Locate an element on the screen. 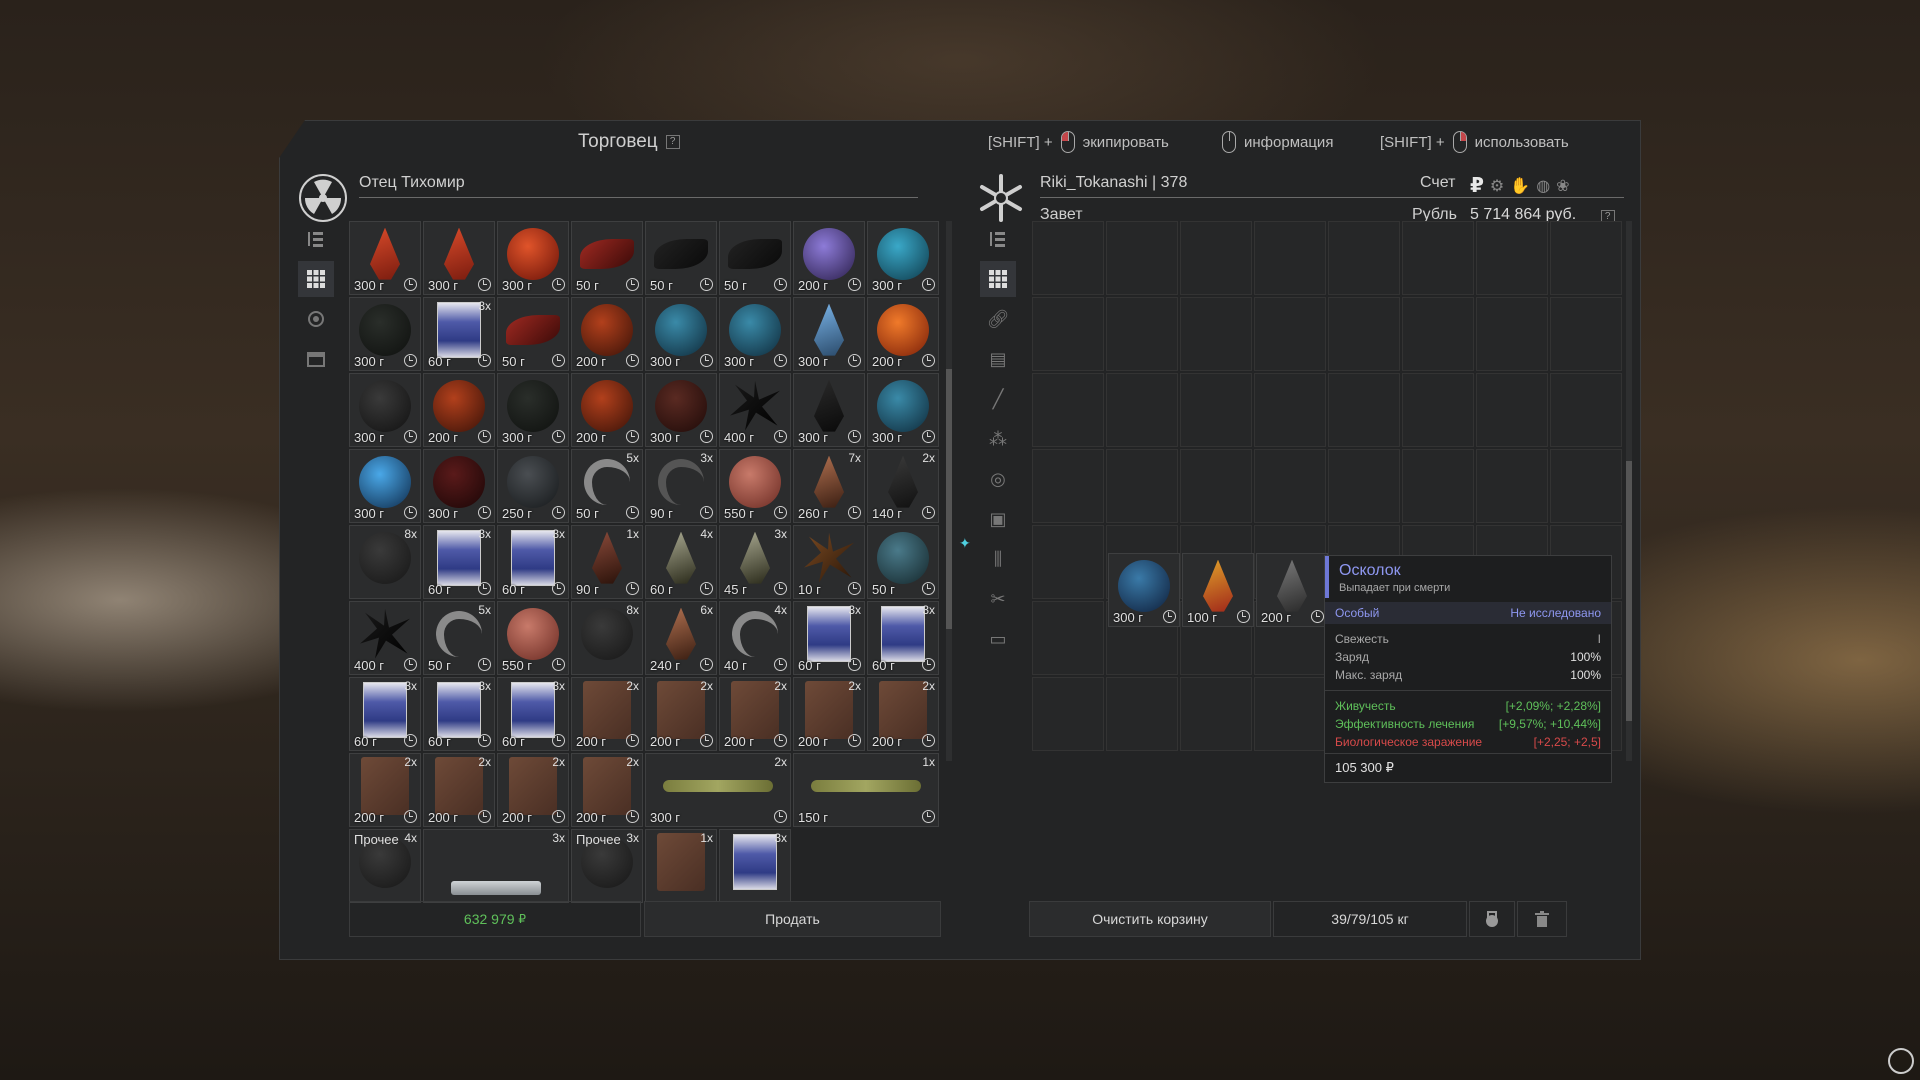 This screenshot has width=1920, height=1080. gear-currency-icon: ⚙ is located at coordinates (1497, 186).